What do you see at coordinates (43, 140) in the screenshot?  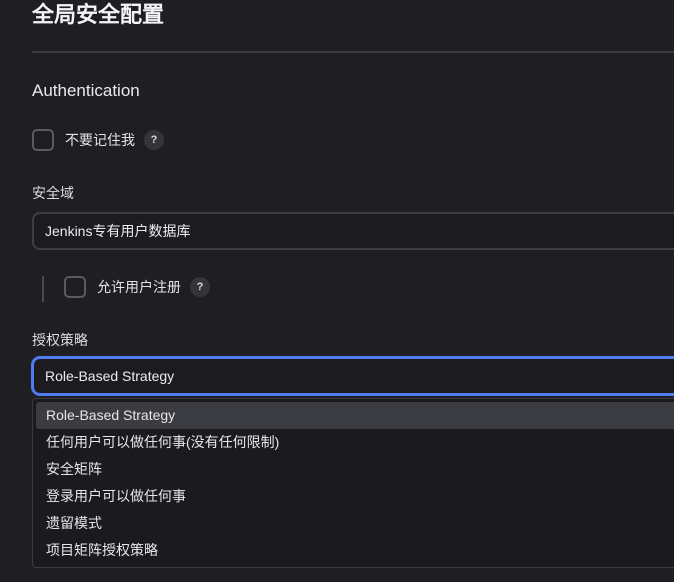 I see `remember-me-checkbox` at bounding box center [43, 140].